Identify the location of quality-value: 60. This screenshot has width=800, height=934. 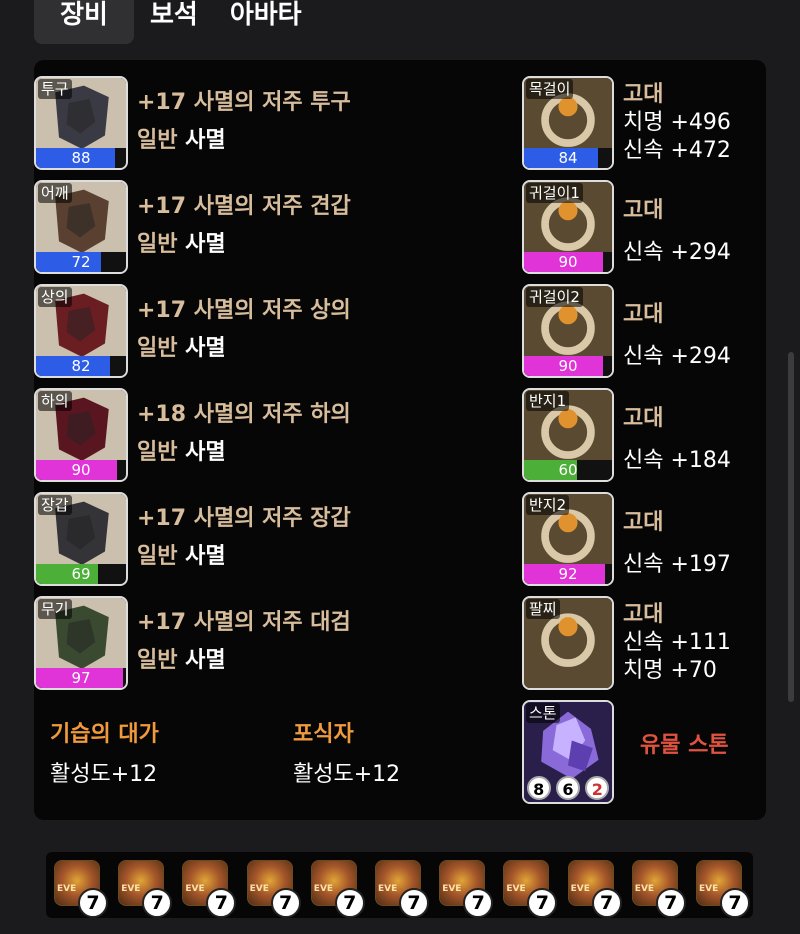
(568, 470).